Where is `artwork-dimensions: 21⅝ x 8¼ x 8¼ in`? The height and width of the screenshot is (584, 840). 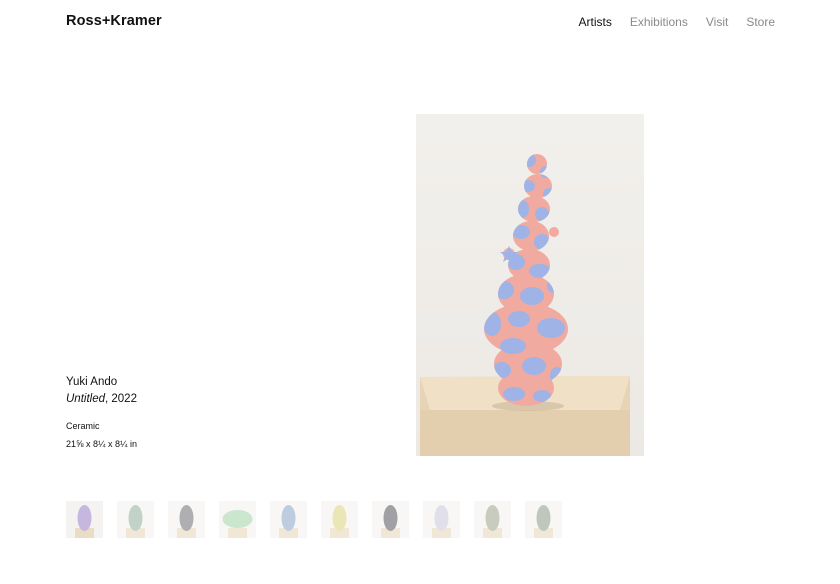
artwork-dimensions: 21⅝ x 8¼ x 8¼ in is located at coordinates (102, 444).